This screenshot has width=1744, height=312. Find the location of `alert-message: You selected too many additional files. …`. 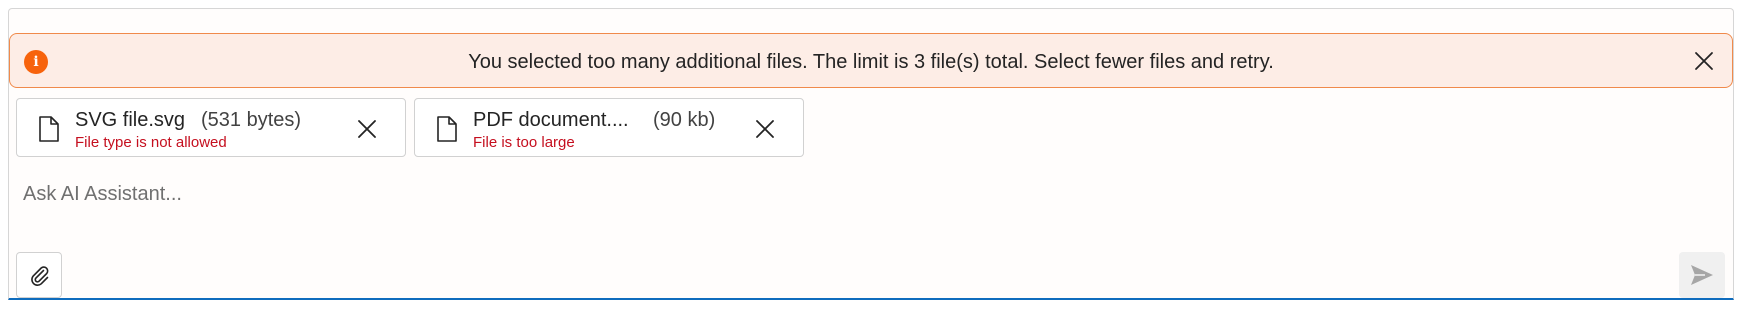

alert-message: You selected too many additional files. … is located at coordinates (871, 62).